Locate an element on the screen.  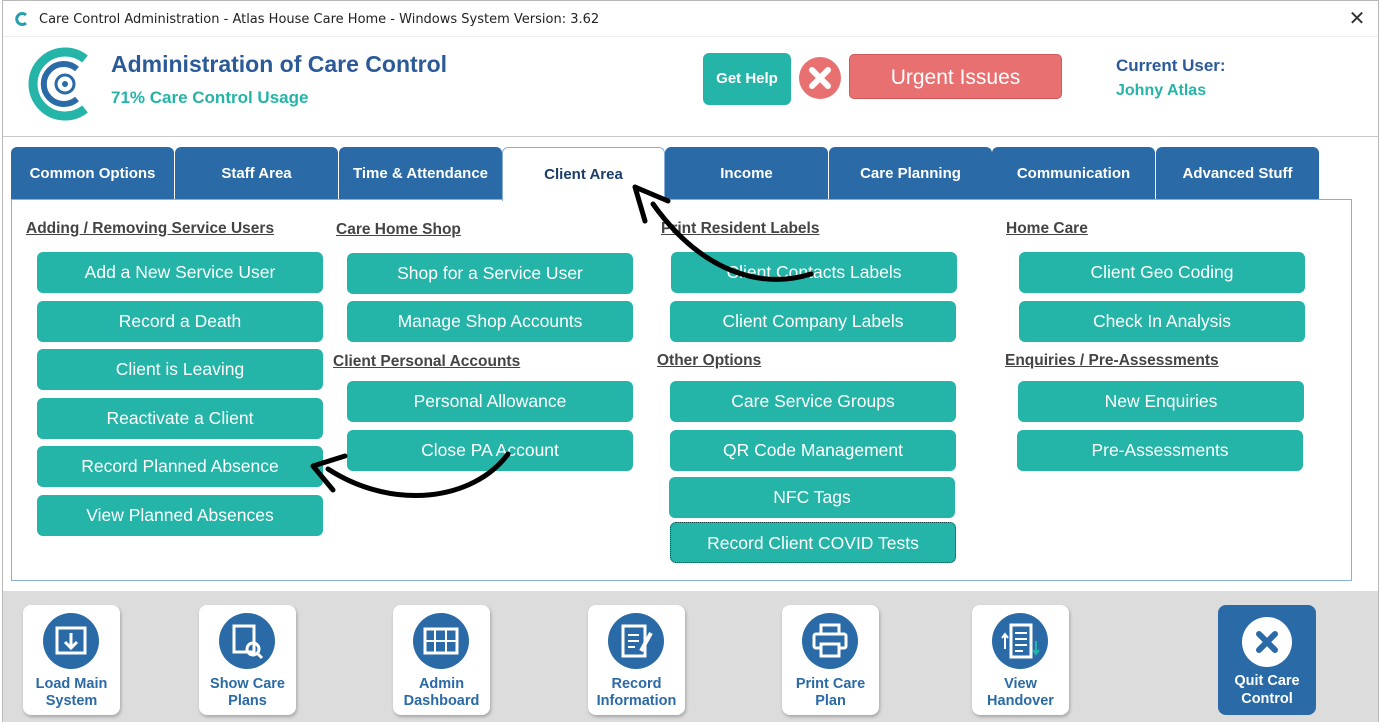
page-title: Administration of Care Control is located at coordinates (279, 64).